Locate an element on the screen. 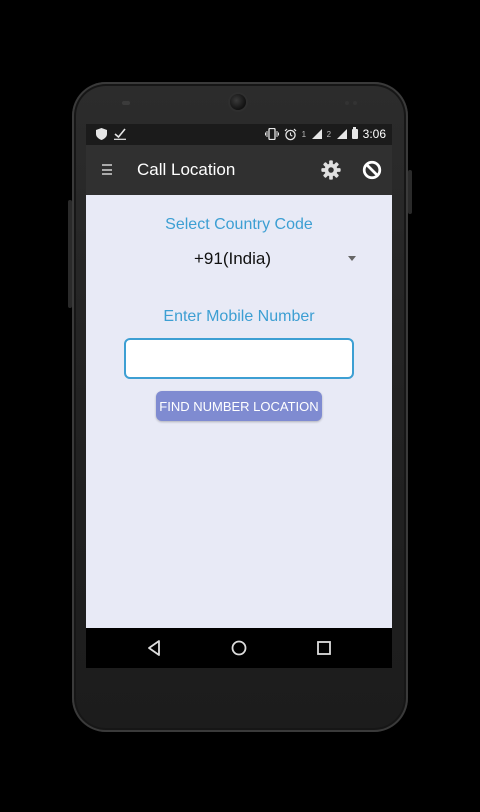  status-left-icons is located at coordinates (111, 134).